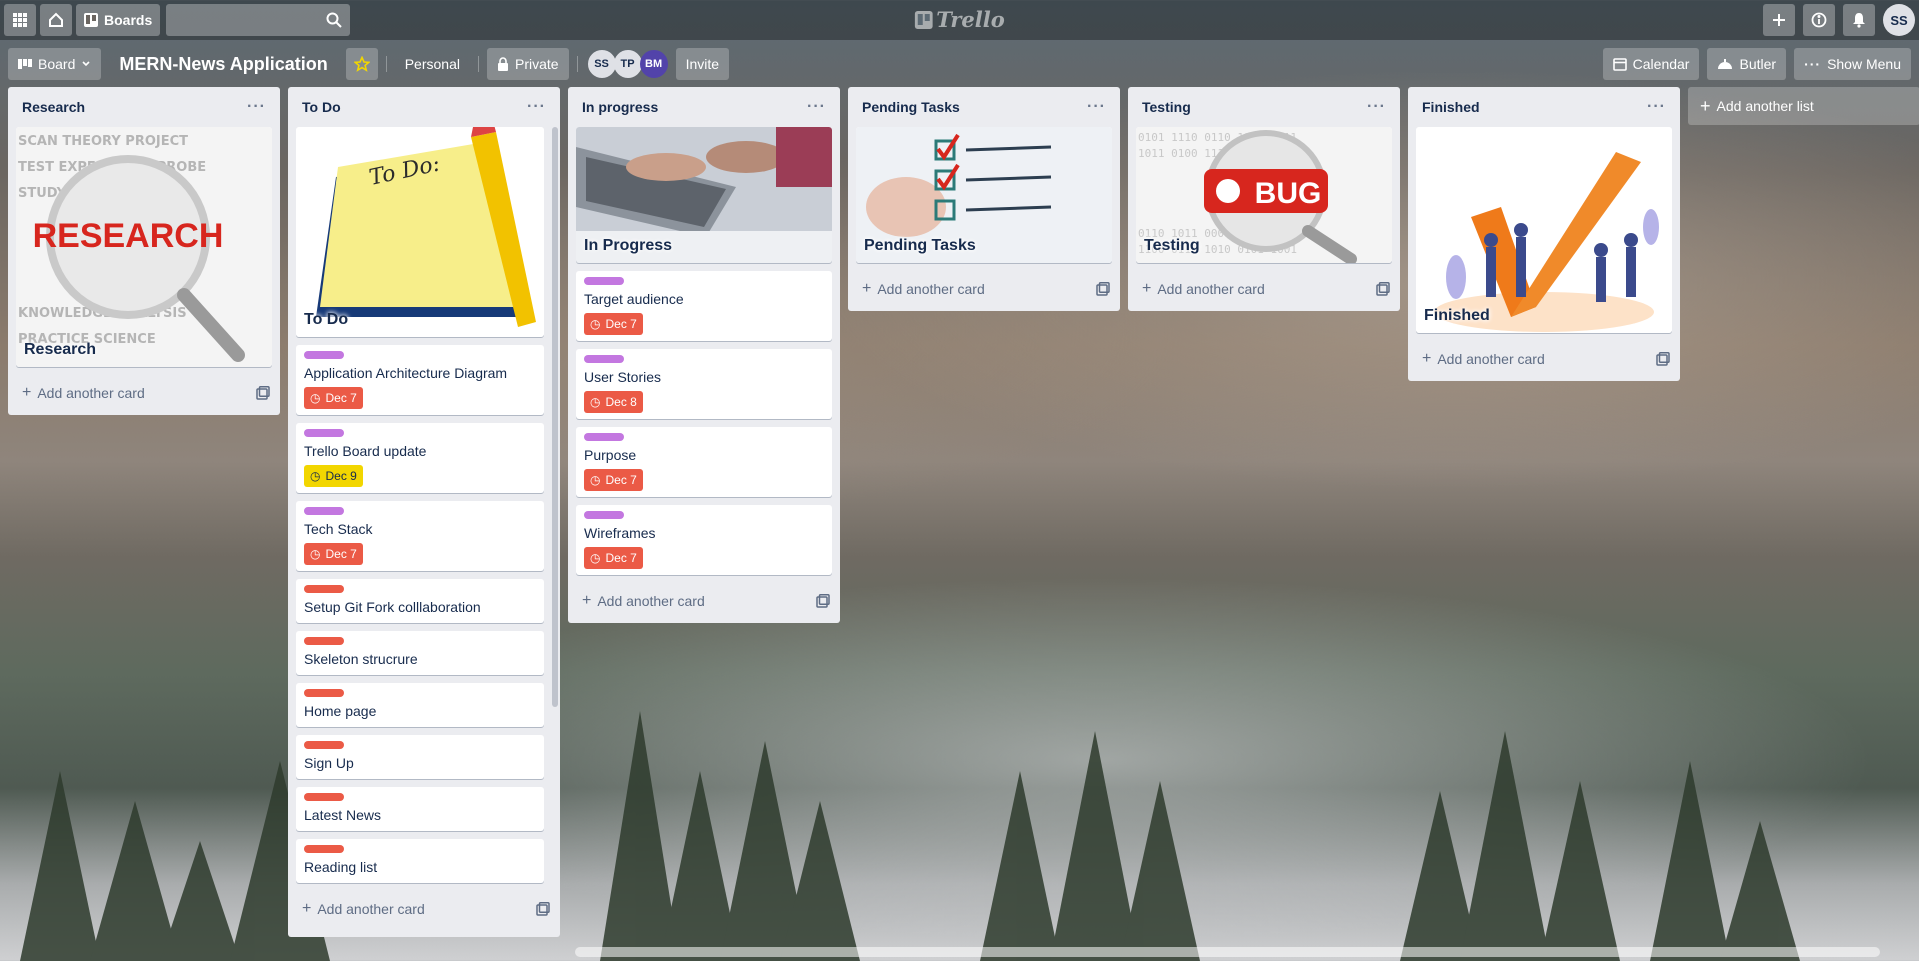 The height and width of the screenshot is (961, 1919). Describe the element at coordinates (420, 705) in the screenshot. I see `card: Home page` at that location.